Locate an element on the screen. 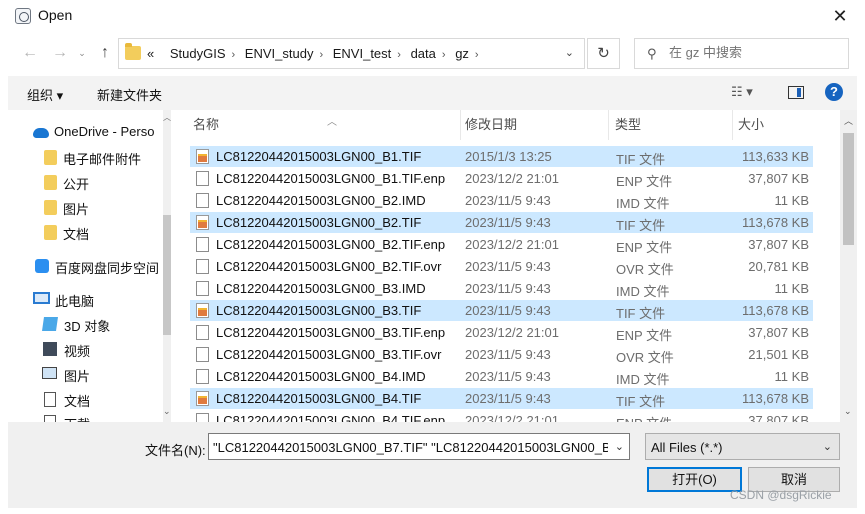 The width and height of the screenshot is (865, 514). sidebar-item-this-pc: 此电脑 is located at coordinates (83, 299).